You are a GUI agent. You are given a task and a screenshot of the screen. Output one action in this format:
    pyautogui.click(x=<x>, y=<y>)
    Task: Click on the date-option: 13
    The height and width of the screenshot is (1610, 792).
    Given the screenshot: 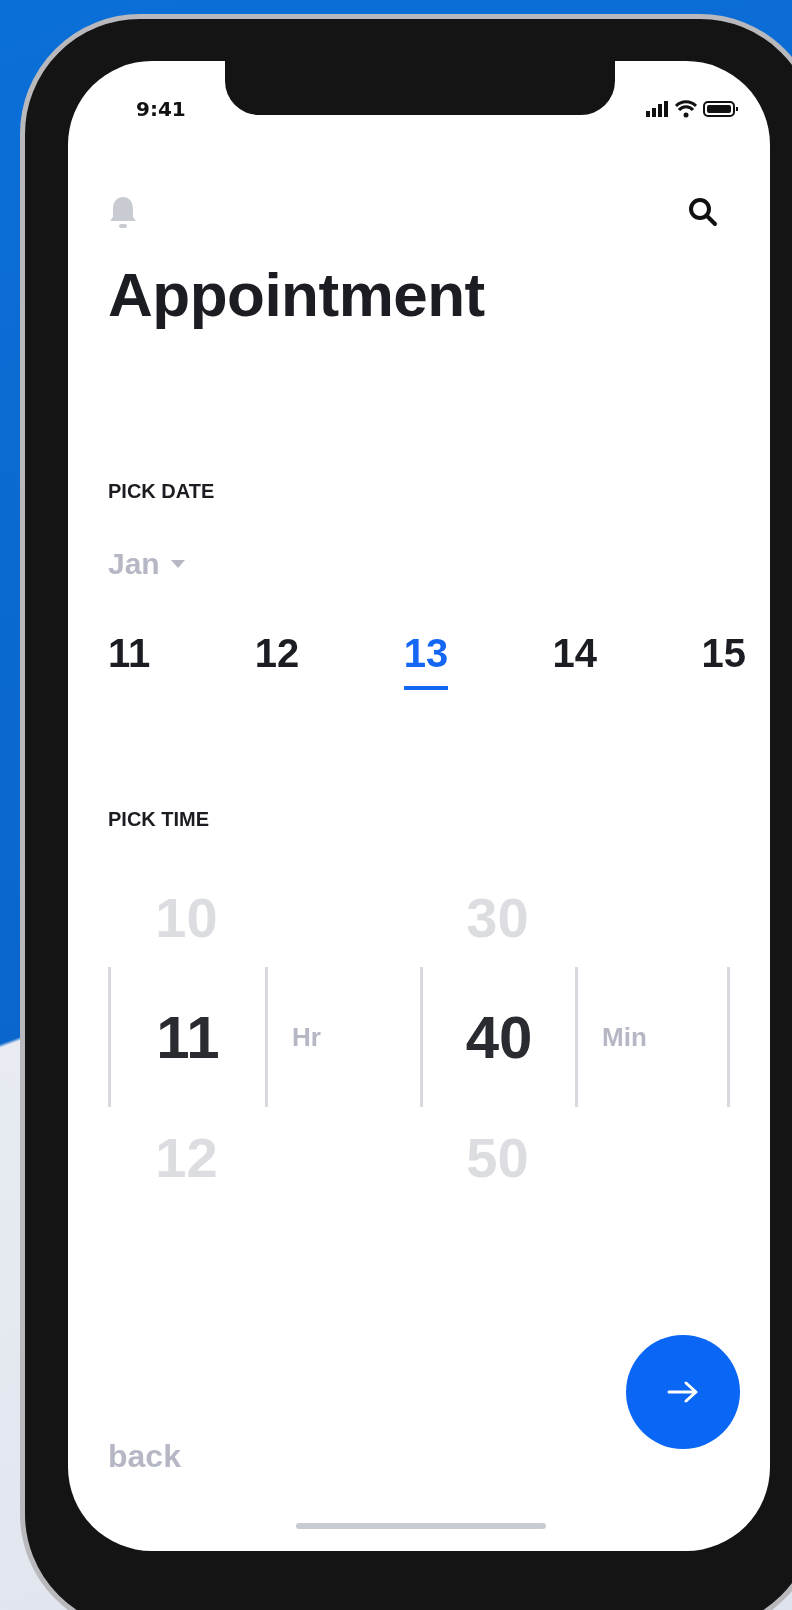 What is the action you would take?
    pyautogui.click(x=426, y=660)
    